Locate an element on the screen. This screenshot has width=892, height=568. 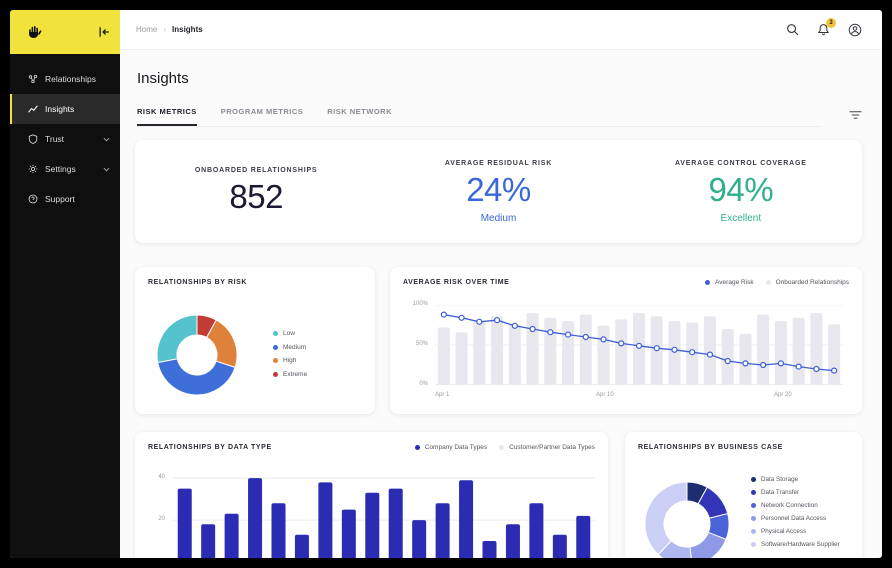
relationships-icon is located at coordinates (33, 79).